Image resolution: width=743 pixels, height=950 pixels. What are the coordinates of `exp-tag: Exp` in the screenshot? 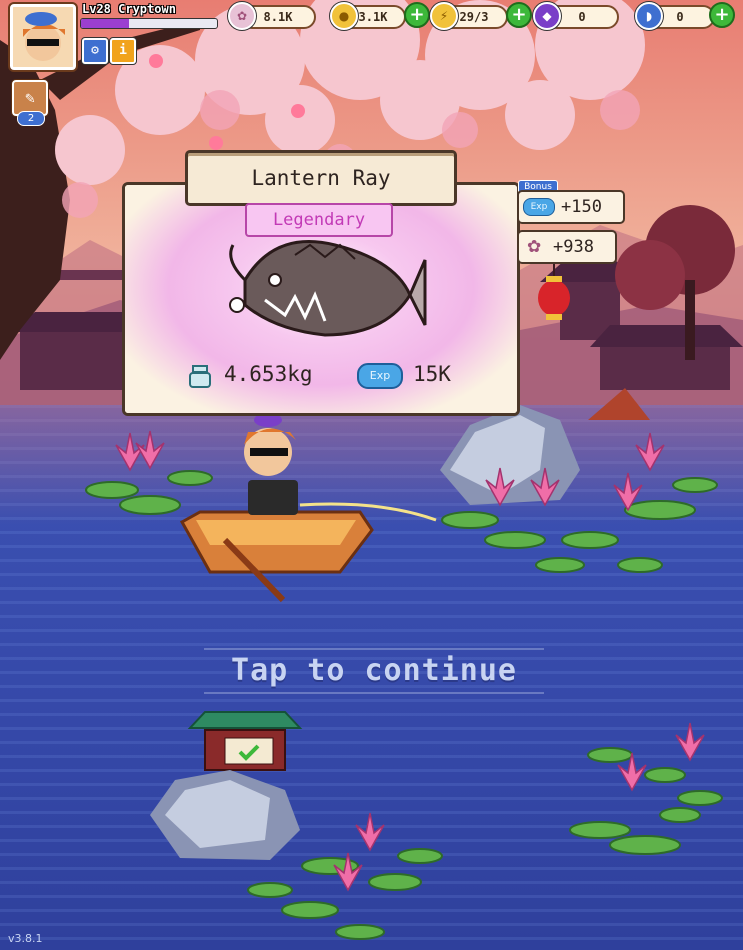 It's located at (380, 376).